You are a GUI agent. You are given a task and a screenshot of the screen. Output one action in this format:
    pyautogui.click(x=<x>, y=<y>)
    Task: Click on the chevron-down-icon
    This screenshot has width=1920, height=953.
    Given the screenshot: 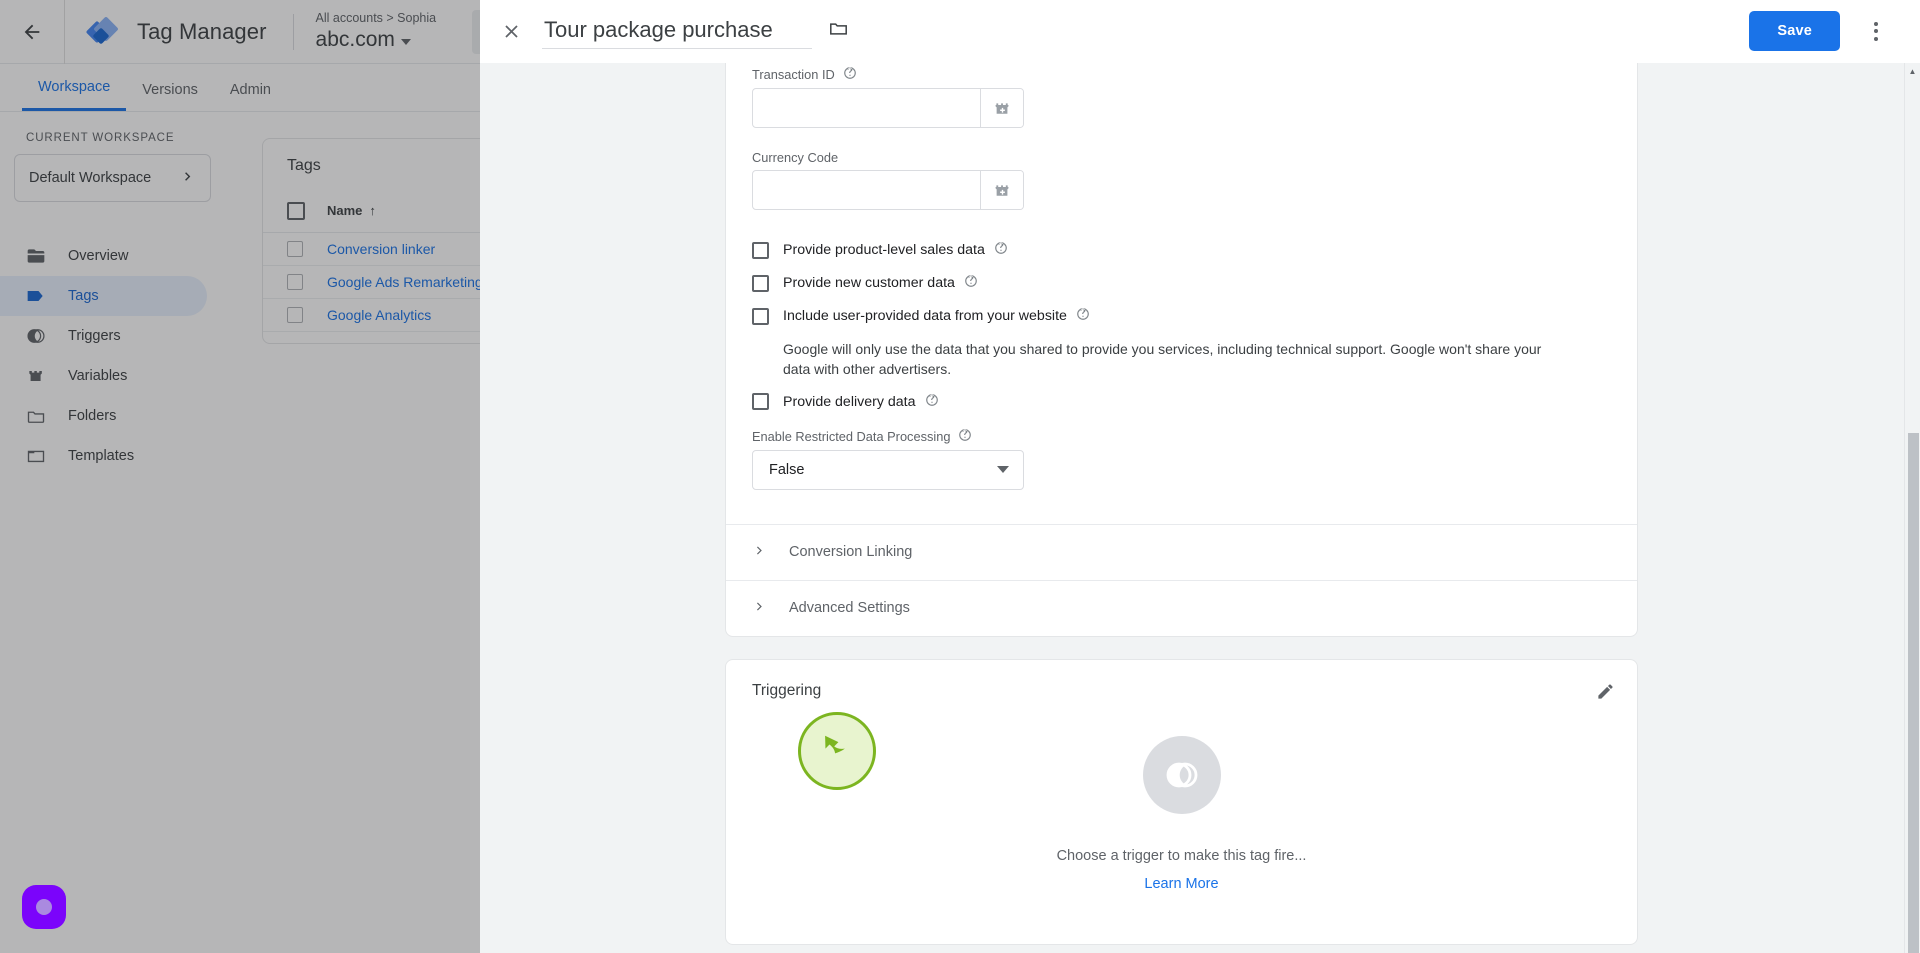 What is the action you would take?
    pyautogui.click(x=1003, y=470)
    